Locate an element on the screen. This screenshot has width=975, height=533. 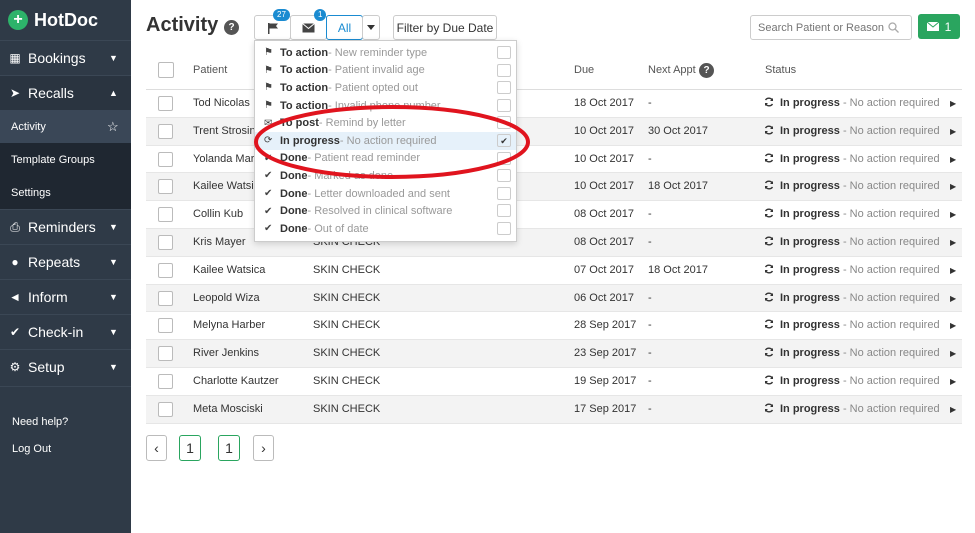
patient-name: Kailee Watsi is located at coordinates (223, 186).